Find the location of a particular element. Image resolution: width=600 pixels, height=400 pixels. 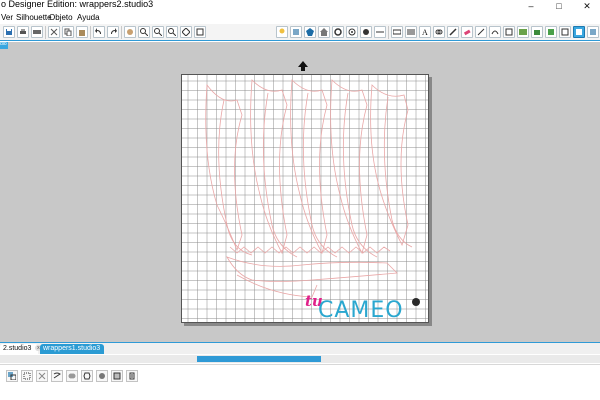

offset-icon is located at coordinates (87, 376).